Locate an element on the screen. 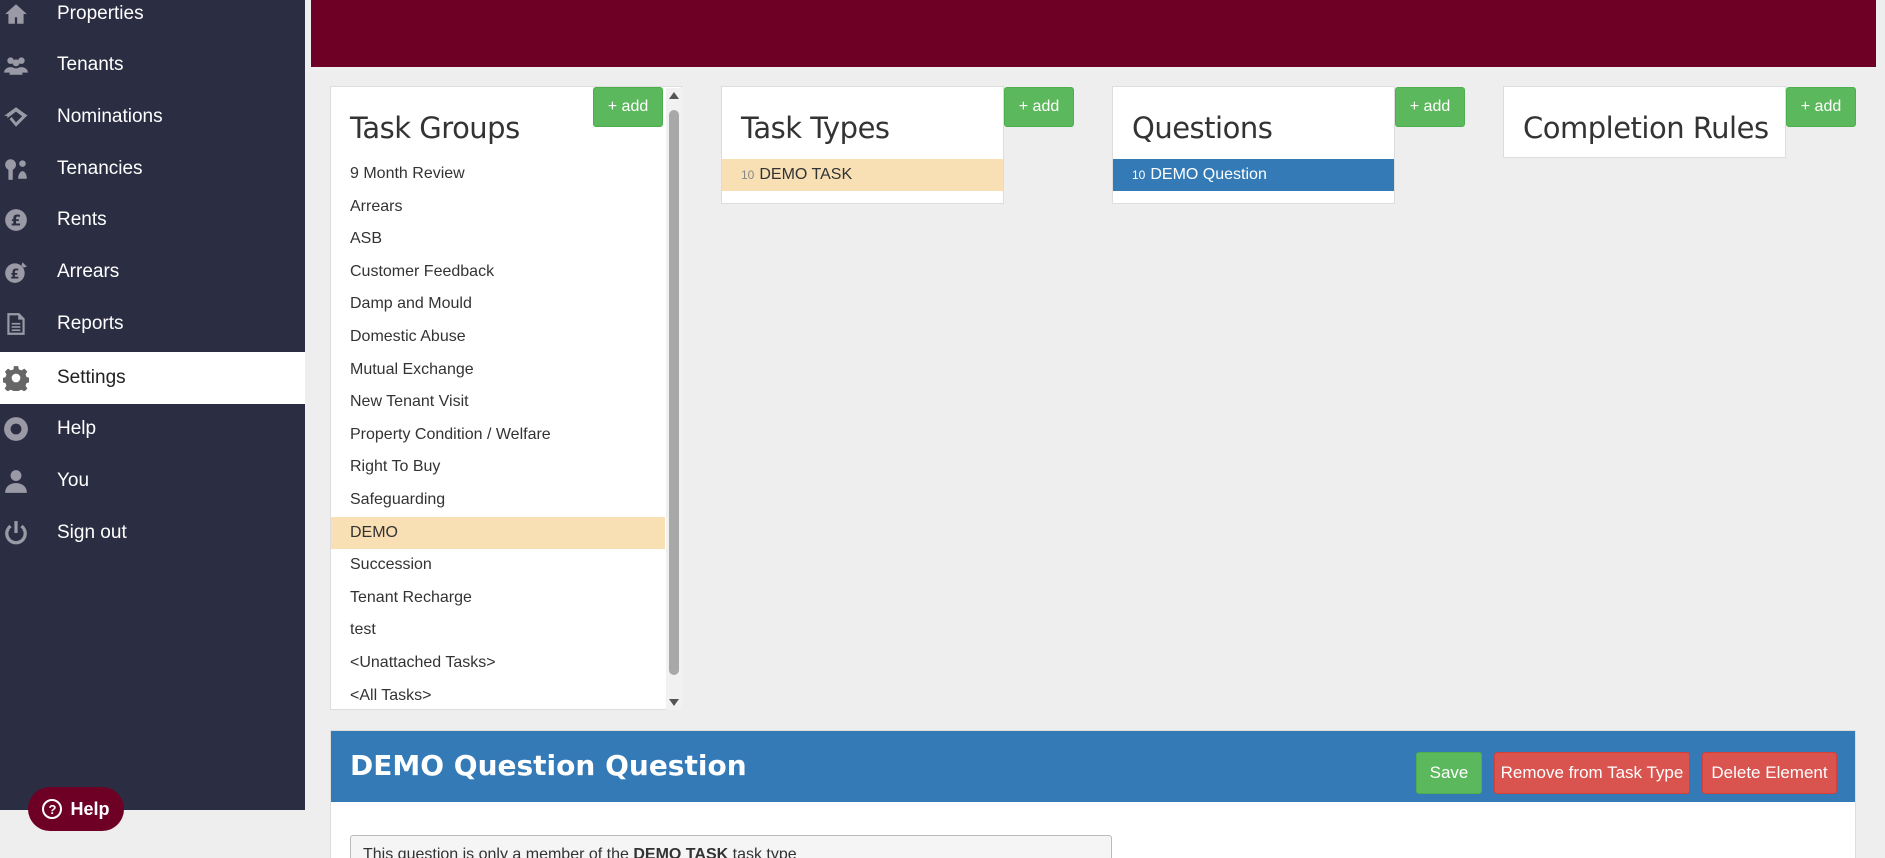 This screenshot has width=1885, height=858. power-icon is located at coordinates (16, 533).